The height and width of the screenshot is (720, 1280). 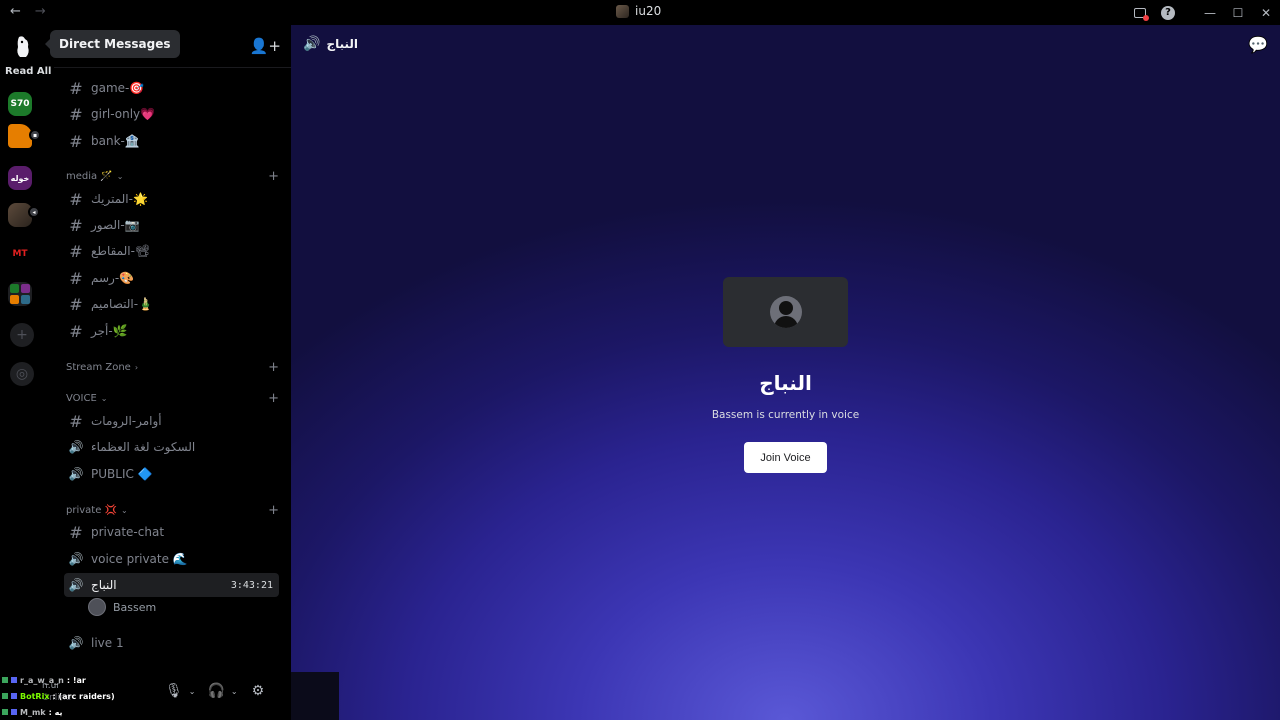 I want to click on channel-header-title: النباج, so click(x=342, y=44).